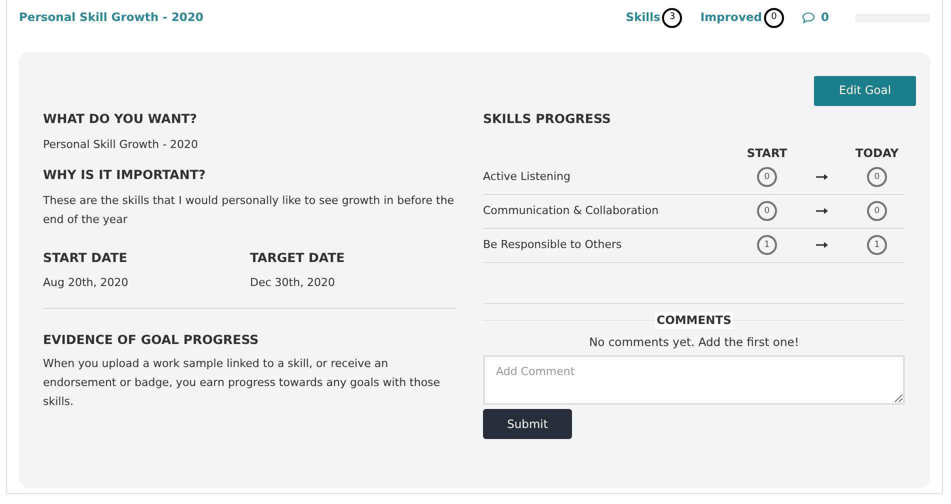 The width and height of the screenshot is (951, 504). I want to click on skill-name: Active Listening, so click(527, 177).